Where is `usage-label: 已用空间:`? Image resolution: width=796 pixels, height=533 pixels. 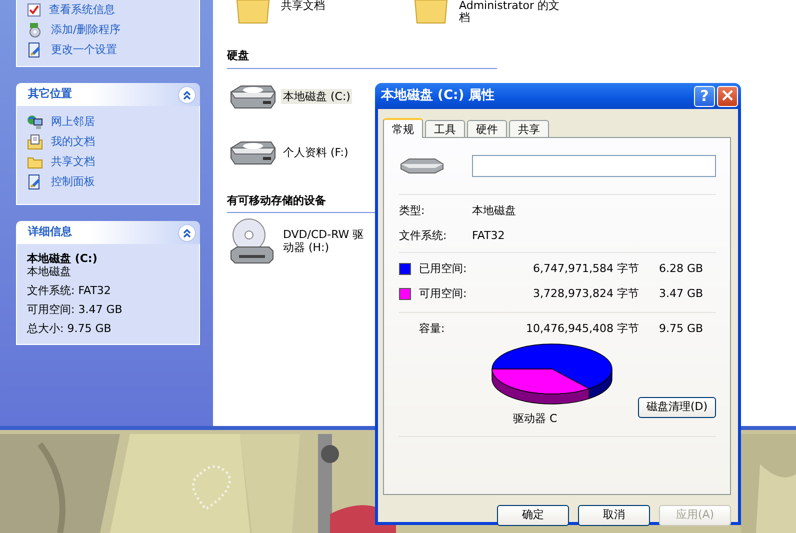
usage-label: 已用空间: is located at coordinates (443, 269).